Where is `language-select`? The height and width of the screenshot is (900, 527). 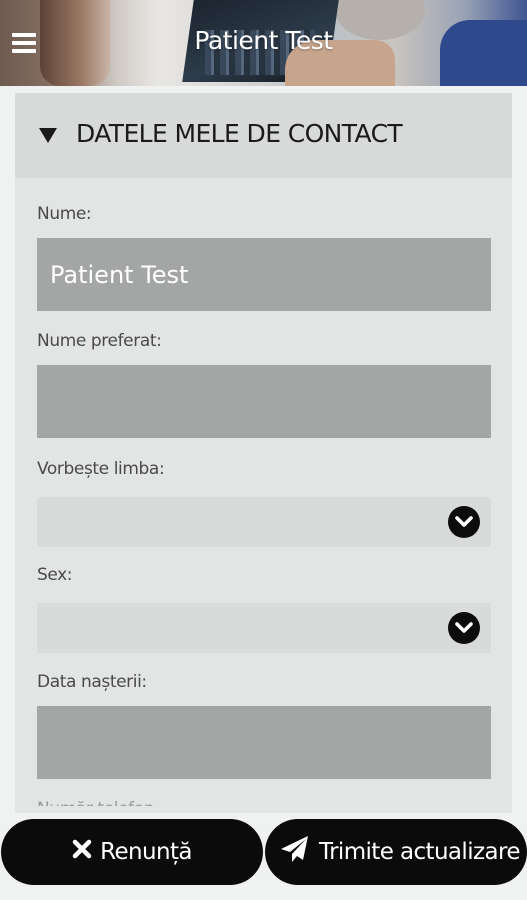 language-select is located at coordinates (264, 522).